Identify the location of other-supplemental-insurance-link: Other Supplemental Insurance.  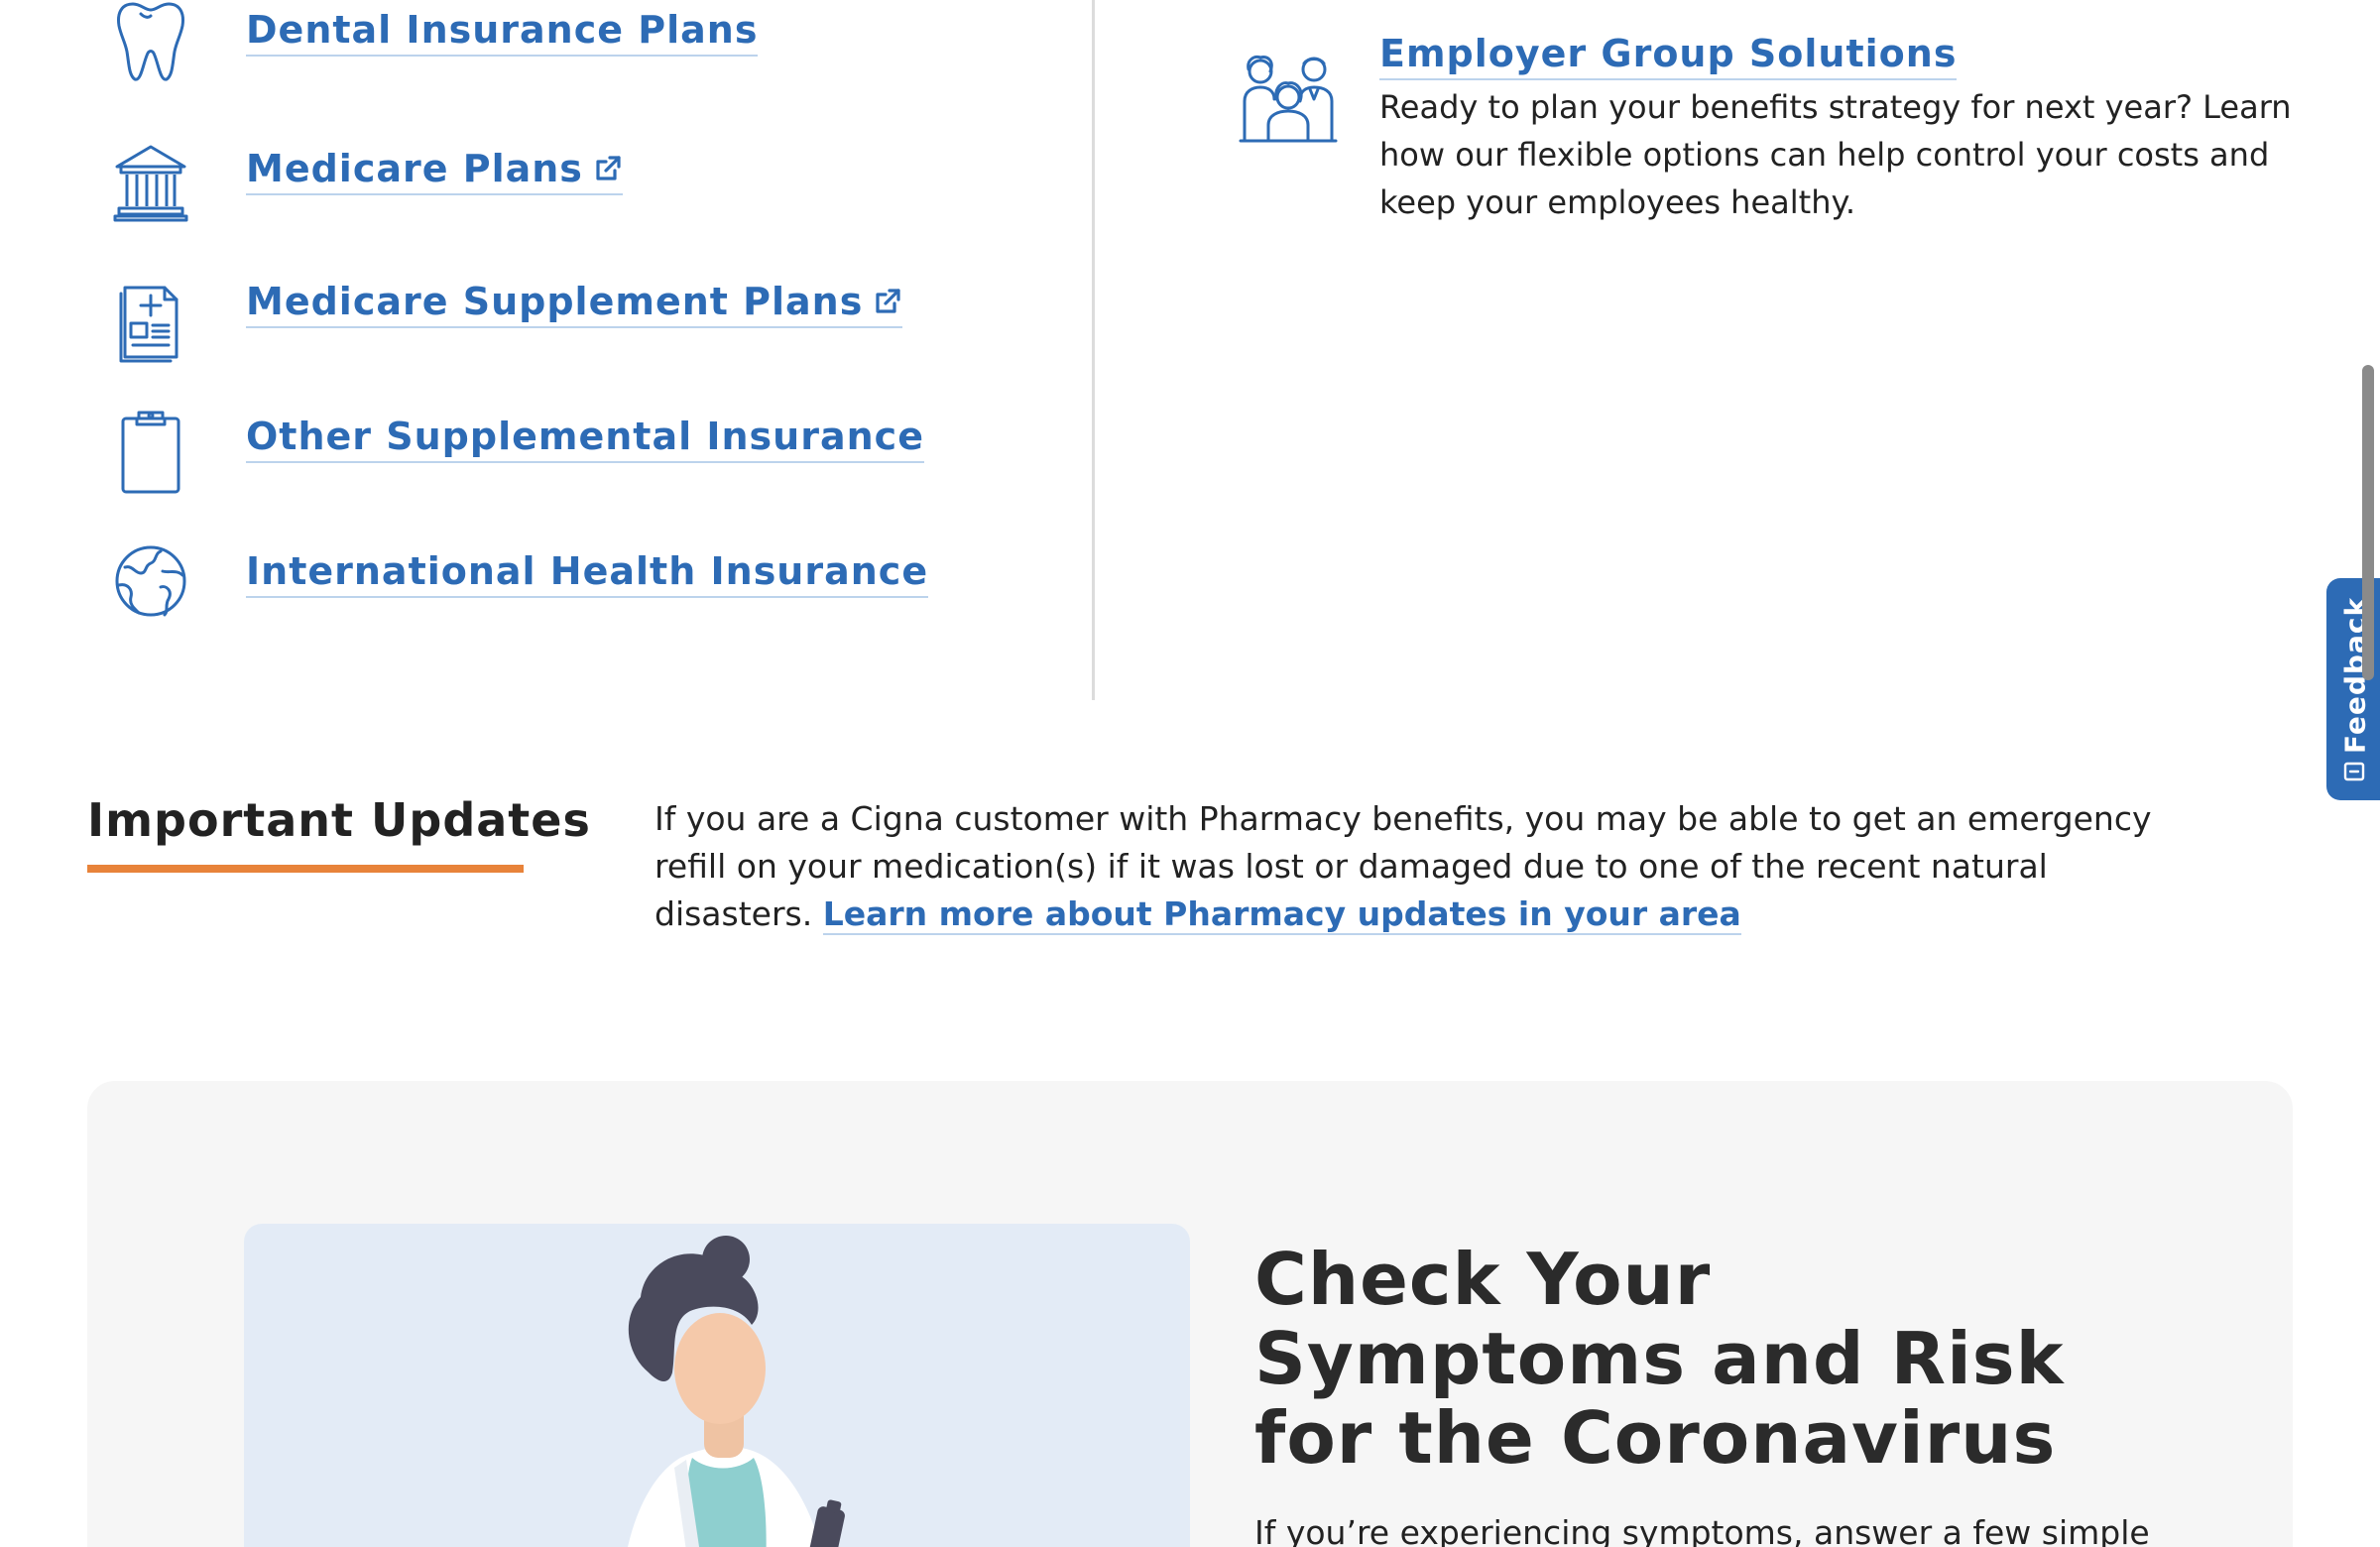
(585, 439).